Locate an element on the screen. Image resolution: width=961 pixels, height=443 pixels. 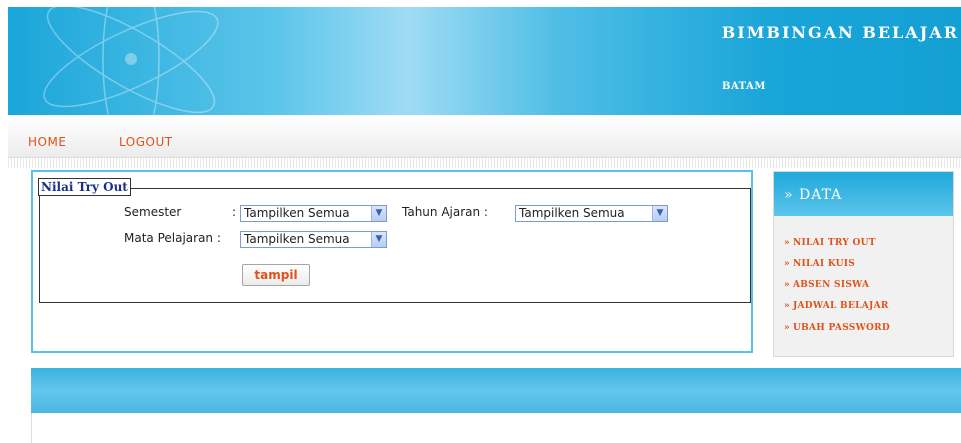
sidebar-item-absen-siswa: » ABSEN SISWA is located at coordinates (826, 285).